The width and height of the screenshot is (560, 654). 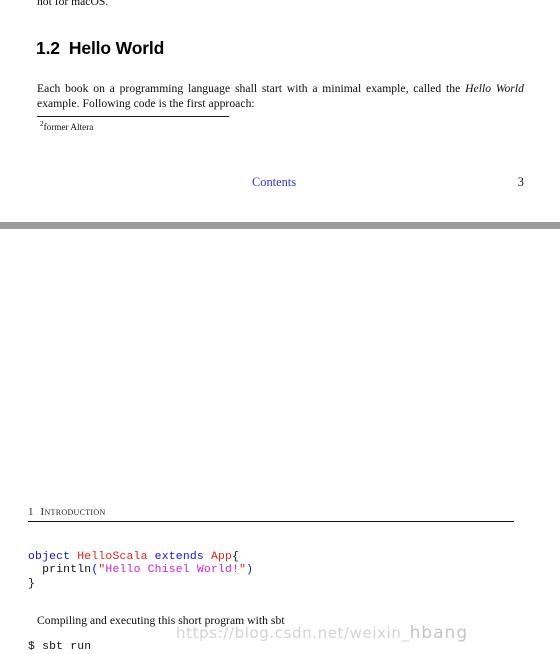 I want to click on footnote-former-altera: 2former Altera, so click(x=67, y=126).